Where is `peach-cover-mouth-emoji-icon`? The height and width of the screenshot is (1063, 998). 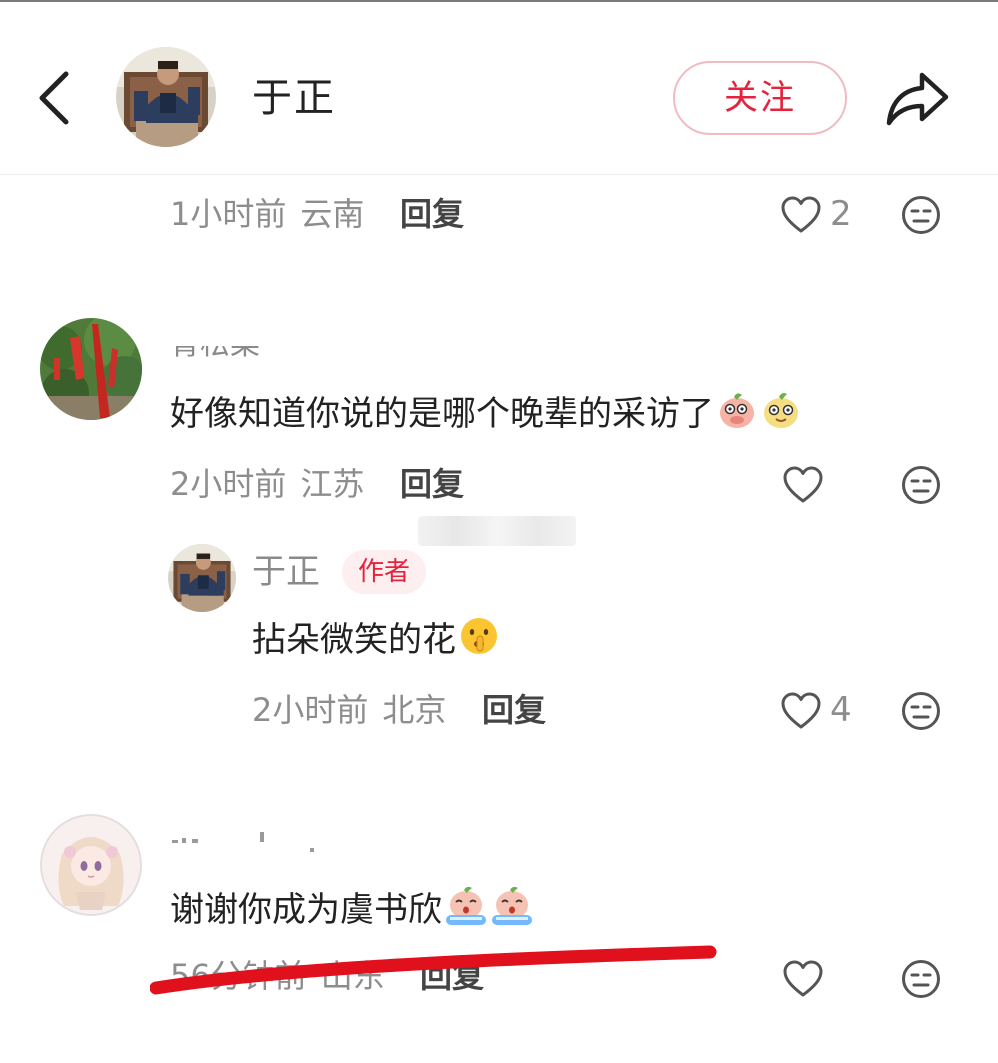 peach-cover-mouth-emoji-icon is located at coordinates (737, 416).